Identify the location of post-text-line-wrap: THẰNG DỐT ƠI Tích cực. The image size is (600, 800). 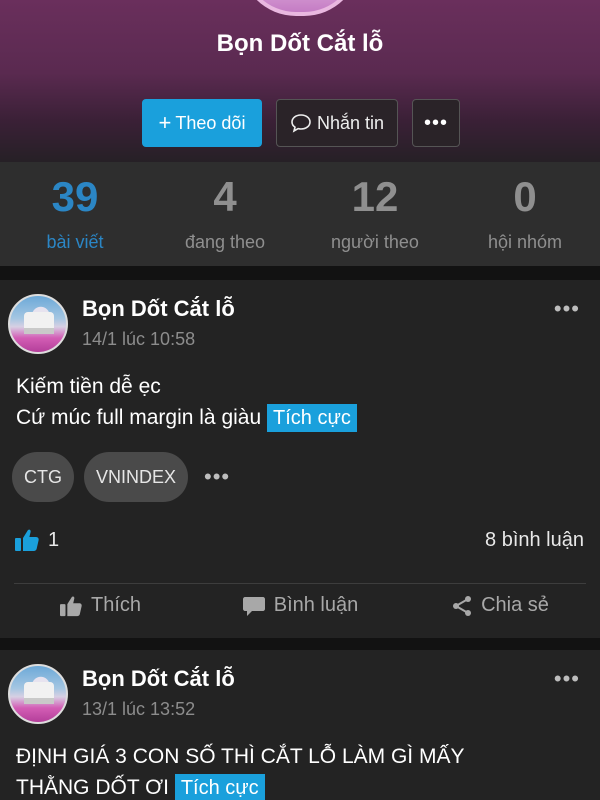
(301, 786).